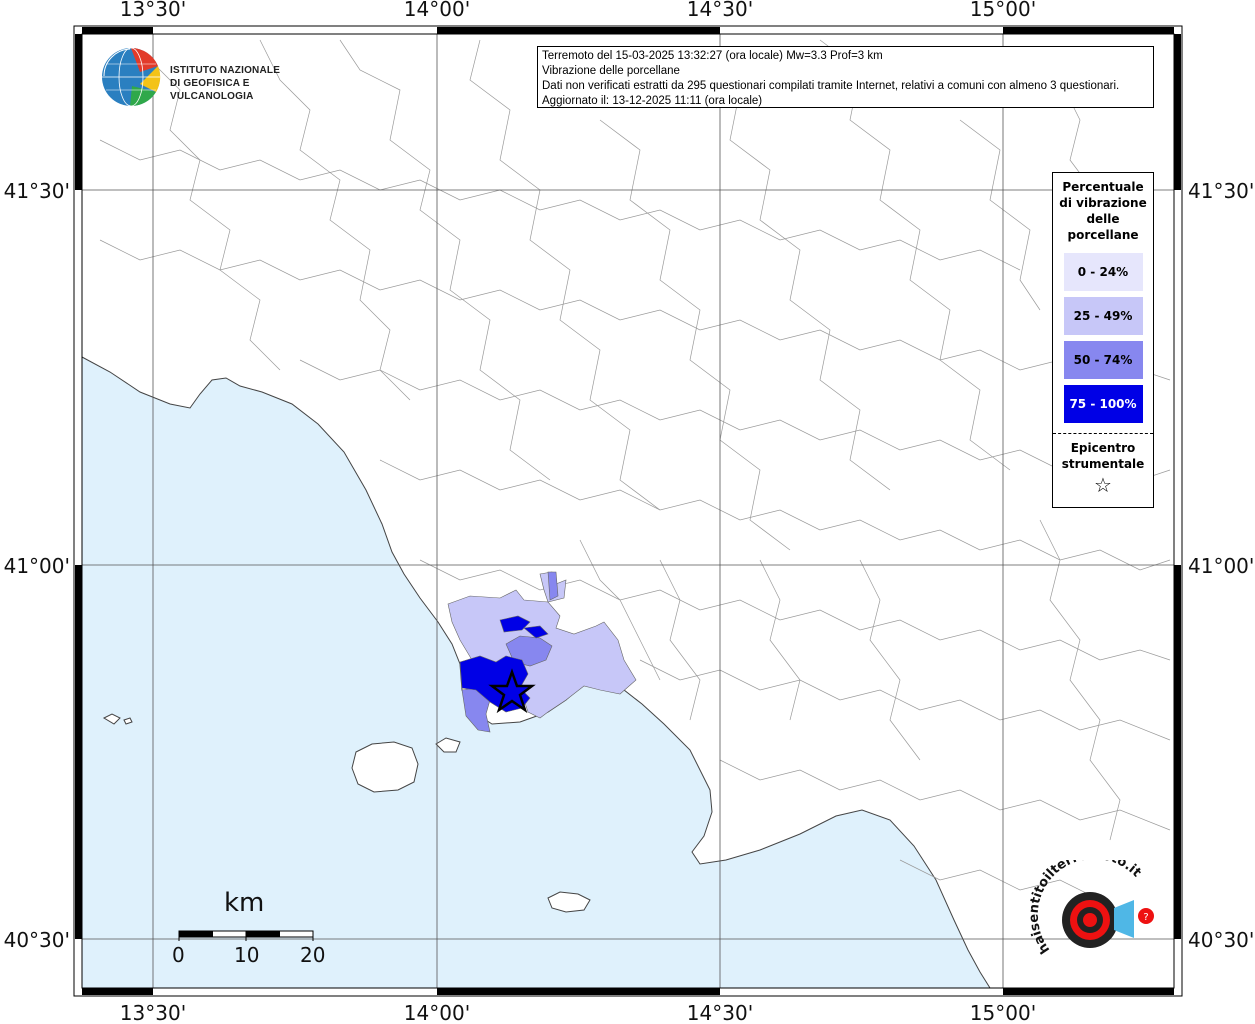 The image size is (1255, 1024). I want to click on institution-line2: DI GEOFISICA E VULCANOLOGIA, so click(212, 90).